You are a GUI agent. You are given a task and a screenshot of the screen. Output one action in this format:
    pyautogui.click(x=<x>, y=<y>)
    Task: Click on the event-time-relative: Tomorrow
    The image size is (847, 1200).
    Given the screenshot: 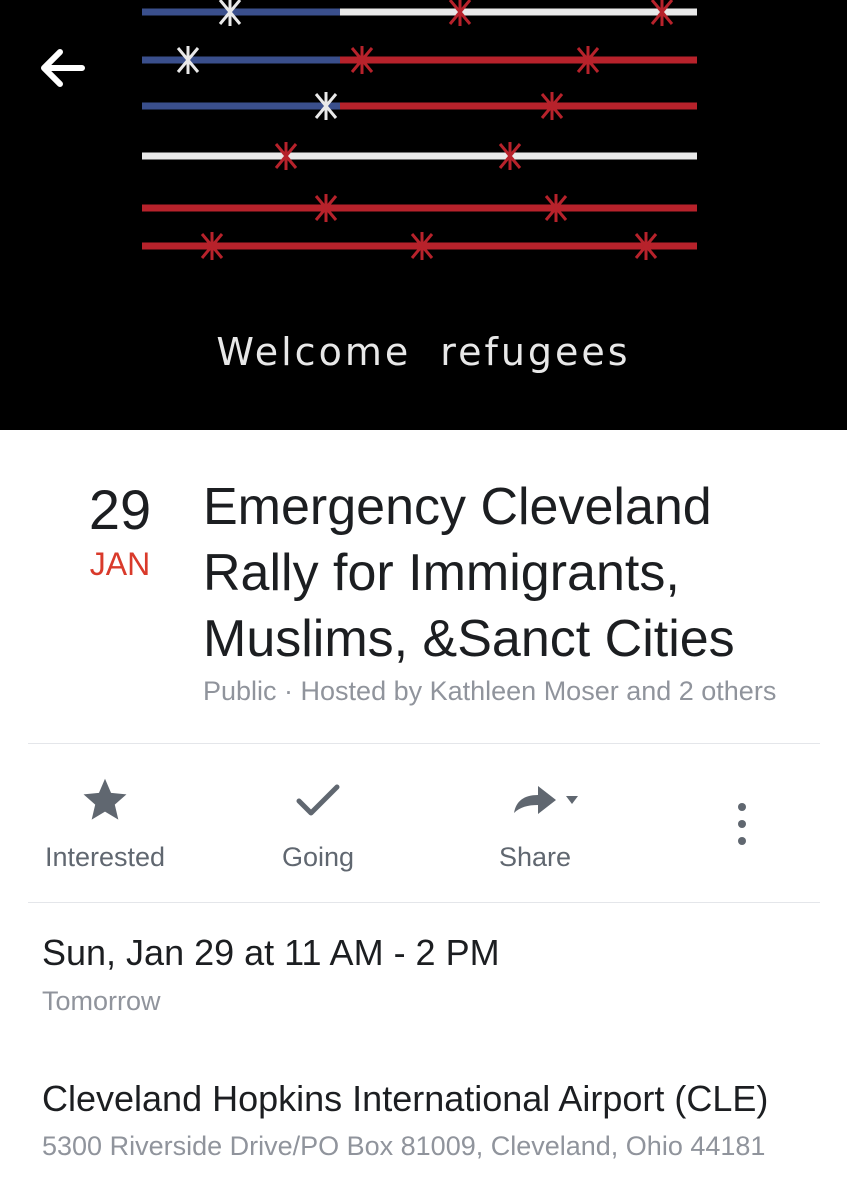 What is the action you would take?
    pyautogui.click(x=101, y=1001)
    